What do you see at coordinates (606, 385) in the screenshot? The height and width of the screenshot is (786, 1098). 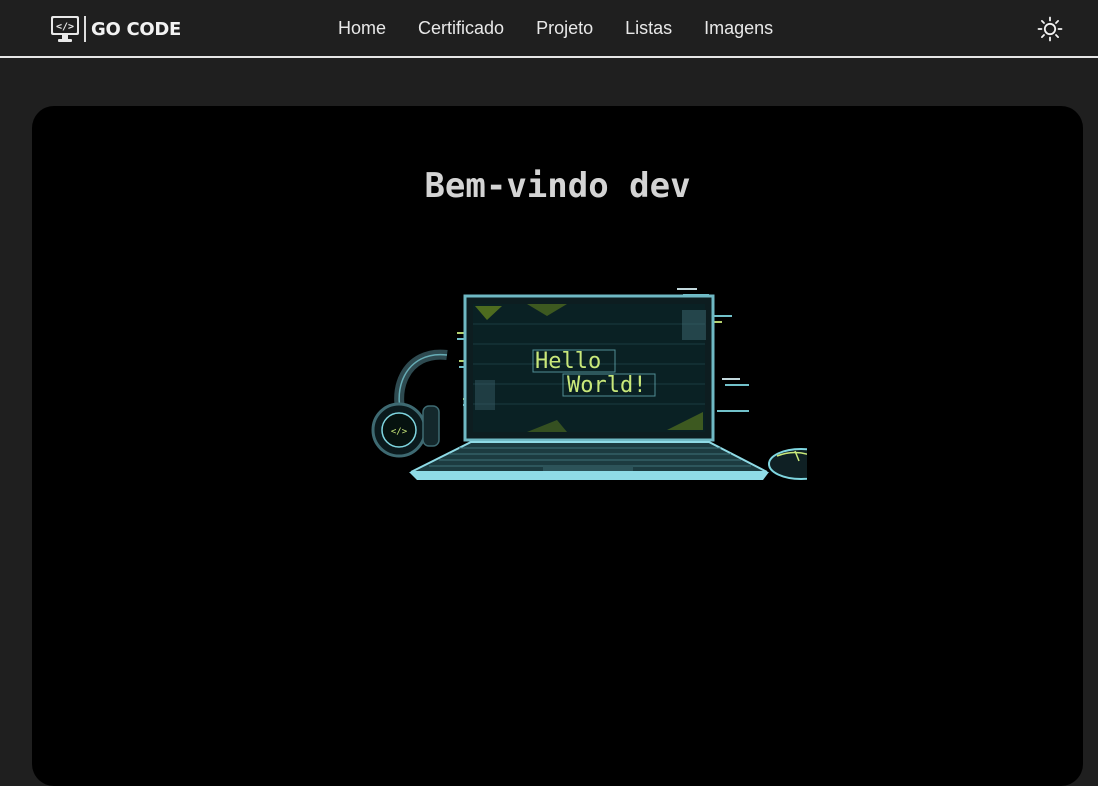 I see `screen-text-line-2: World!` at bounding box center [606, 385].